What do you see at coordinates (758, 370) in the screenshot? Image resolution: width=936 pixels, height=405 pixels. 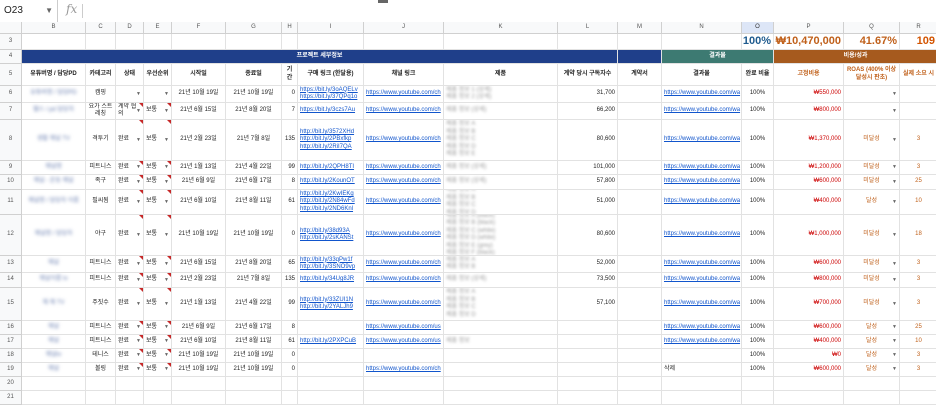 I see `completion-cell: 100%` at bounding box center [758, 370].